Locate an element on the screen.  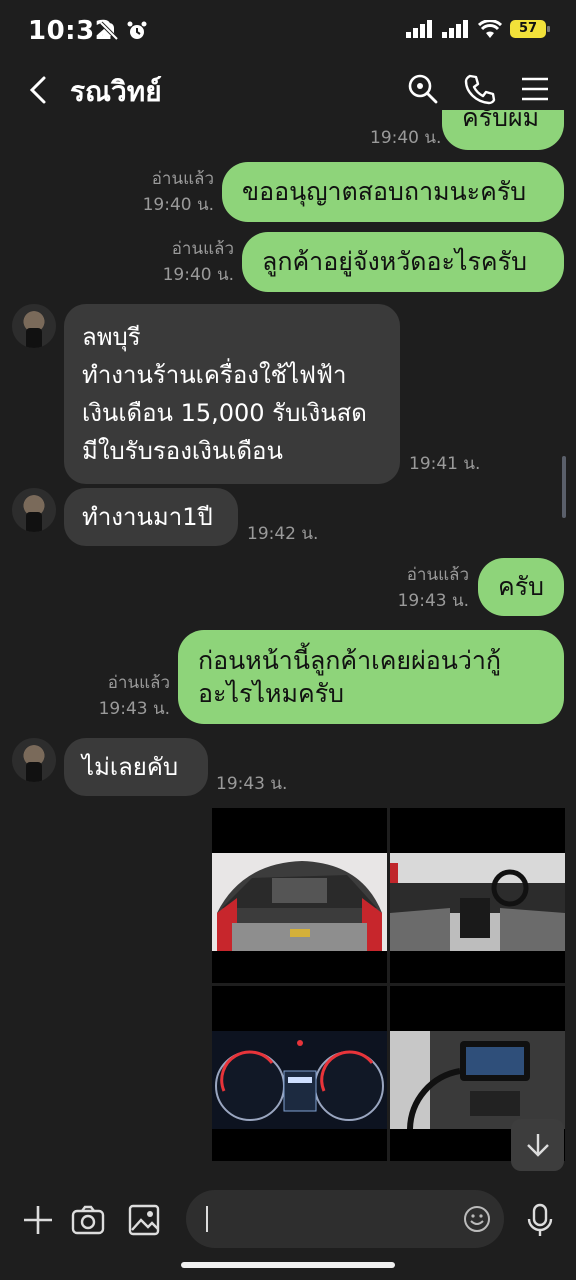
scroll-to-bottom-button is located at coordinates (537, 1145).